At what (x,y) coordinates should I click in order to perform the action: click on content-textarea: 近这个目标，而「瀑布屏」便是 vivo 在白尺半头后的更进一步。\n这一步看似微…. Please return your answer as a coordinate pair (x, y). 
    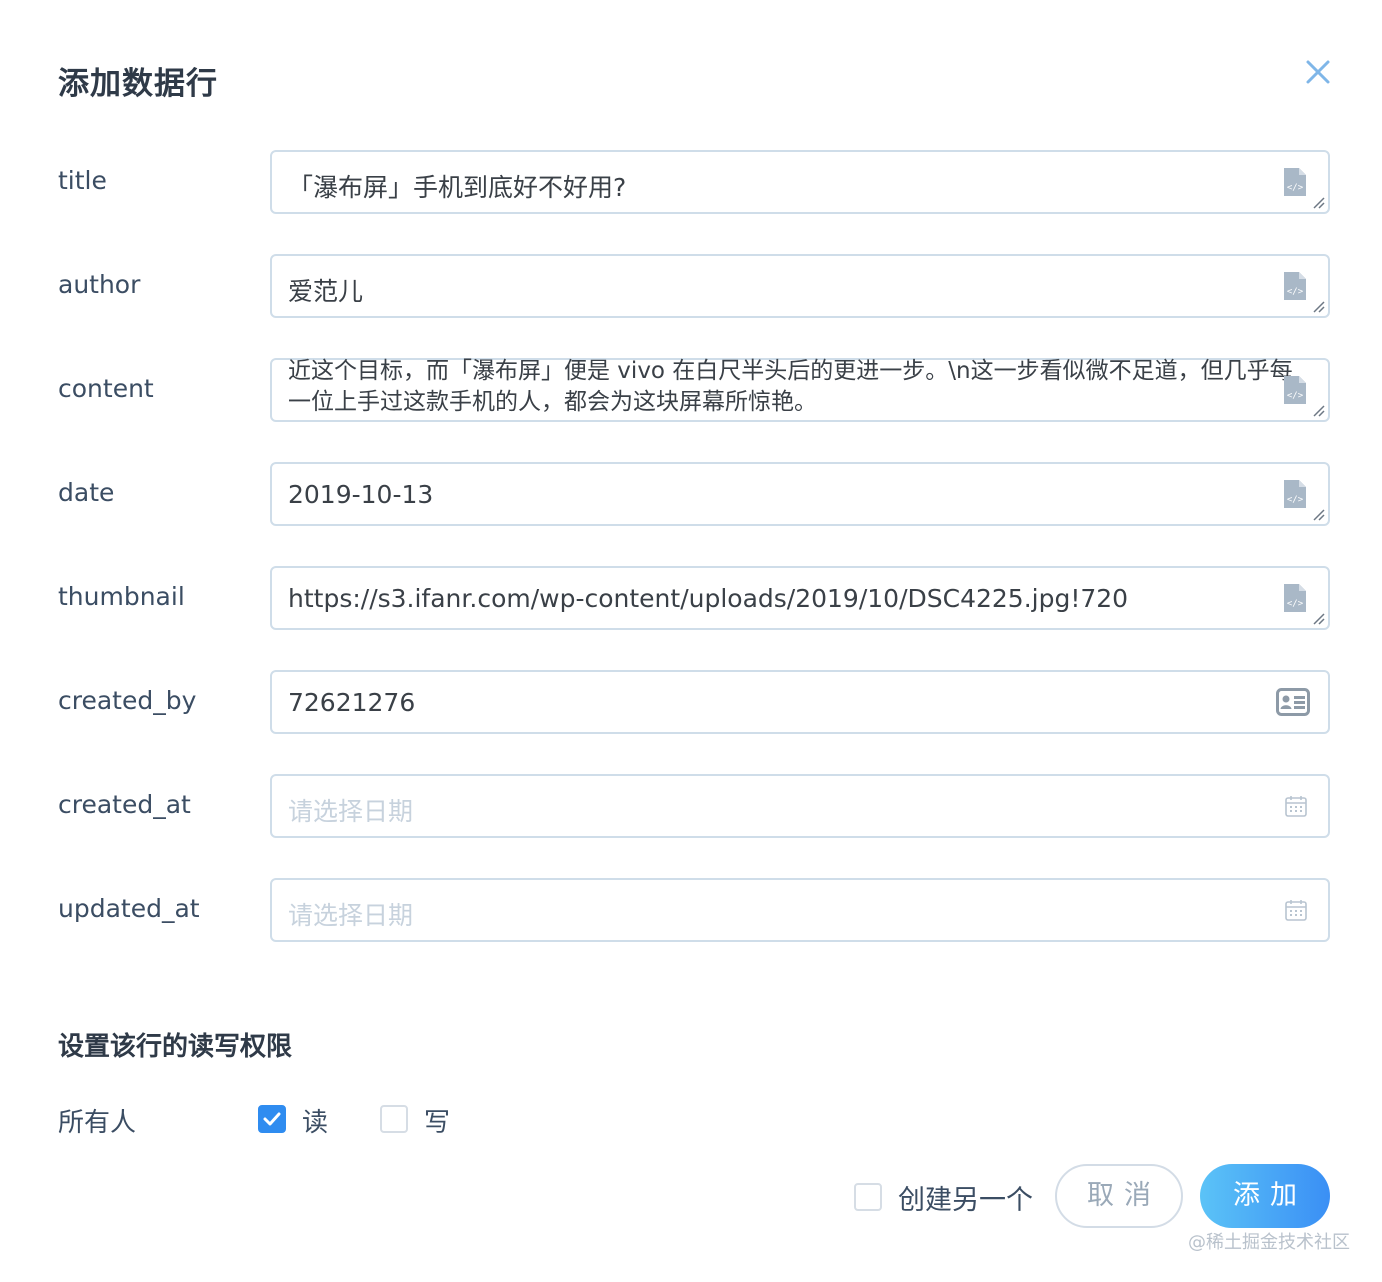
    Looking at the image, I should click on (800, 390).